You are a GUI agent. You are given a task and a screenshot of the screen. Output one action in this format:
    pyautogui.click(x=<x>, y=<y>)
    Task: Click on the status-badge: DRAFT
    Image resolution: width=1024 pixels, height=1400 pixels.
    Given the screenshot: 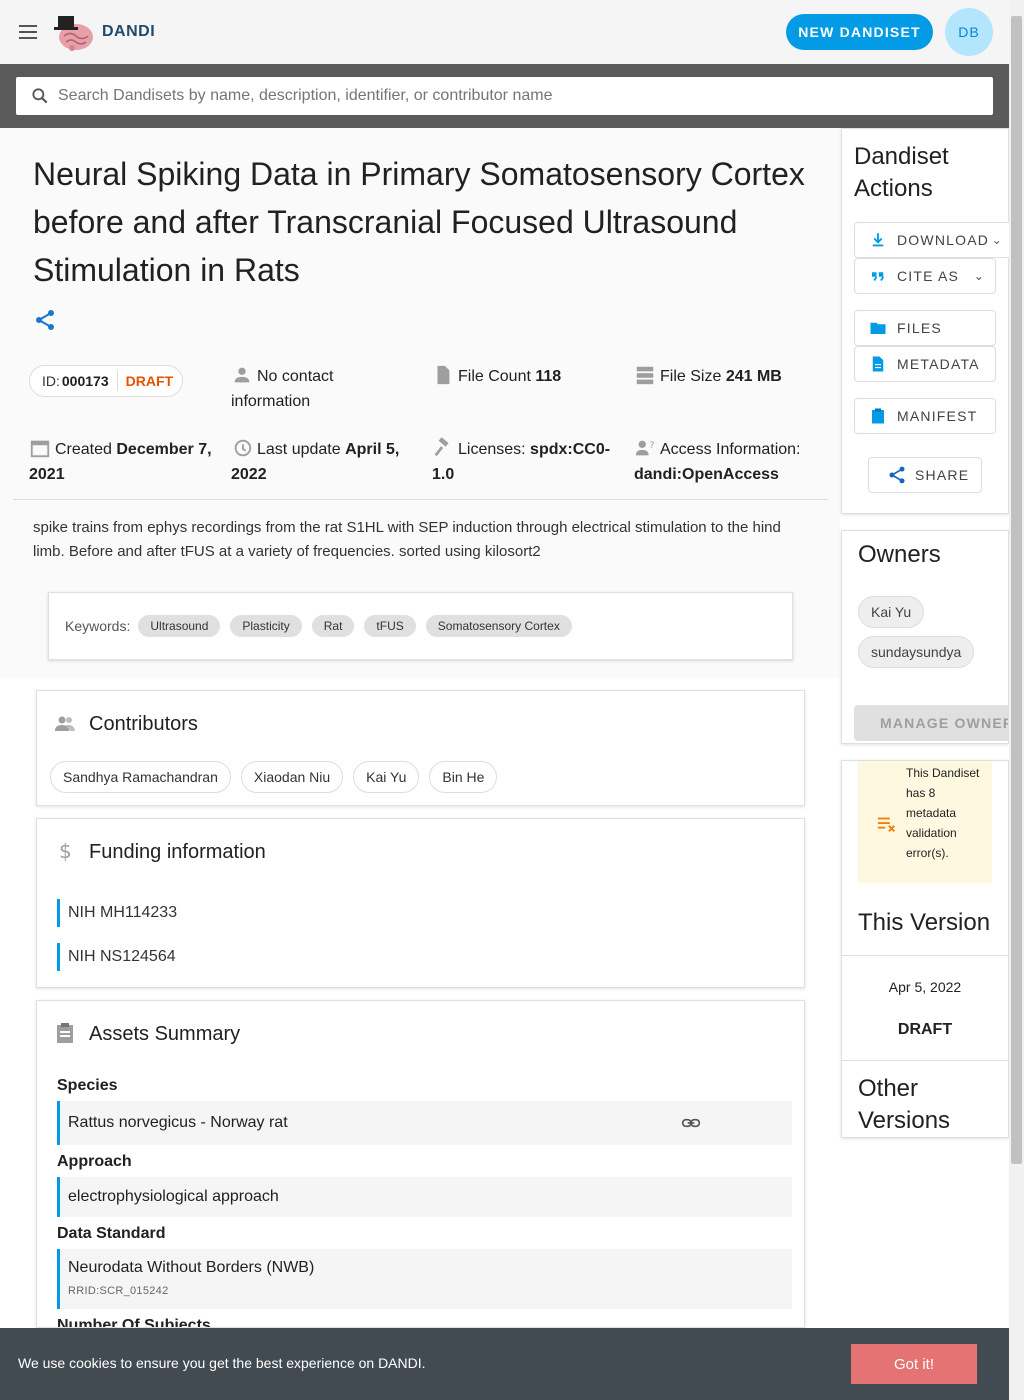 What is the action you would take?
    pyautogui.click(x=149, y=381)
    